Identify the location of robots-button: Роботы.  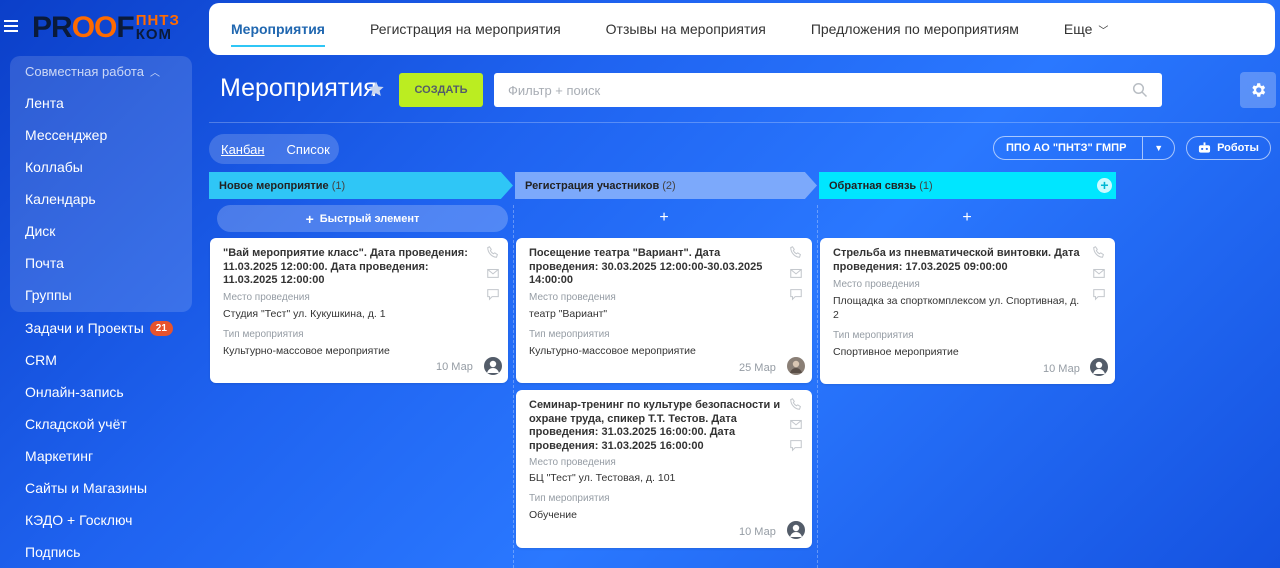
(1228, 148).